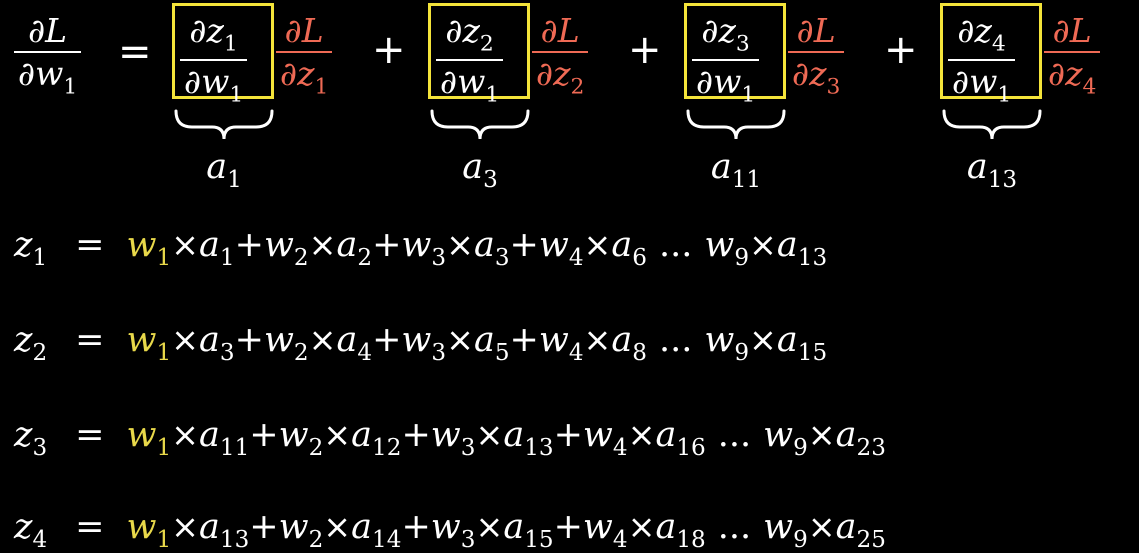 This screenshot has width=1139, height=553. I want to click on brace-label-2: a3, so click(480, 170).